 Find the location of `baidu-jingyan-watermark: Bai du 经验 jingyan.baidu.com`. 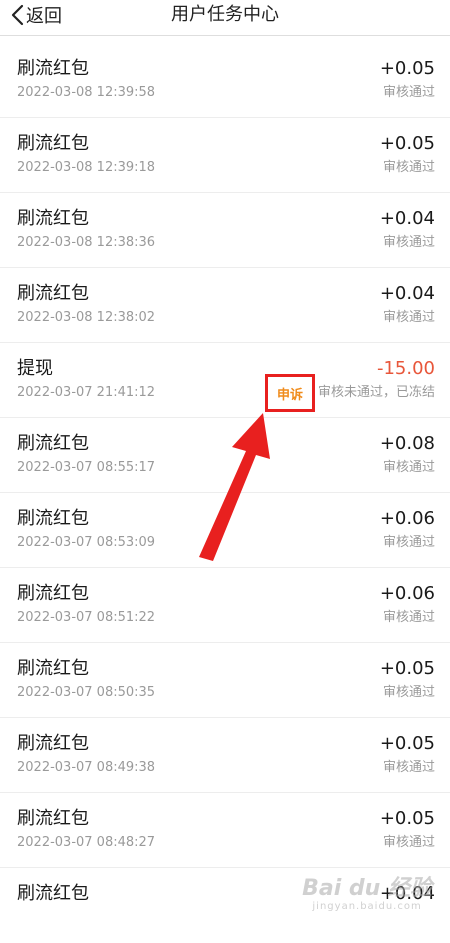

baidu-jingyan-watermark: Bai du 经验 jingyan.baidu.com is located at coordinates (367, 895).